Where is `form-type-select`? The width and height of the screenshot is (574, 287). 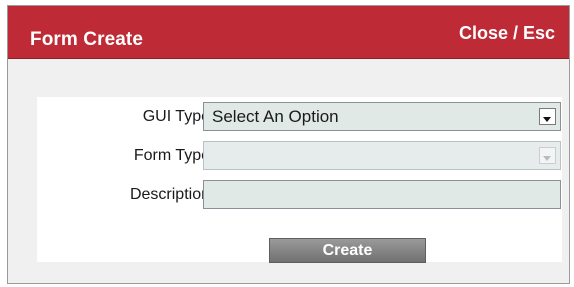
form-type-select is located at coordinates (382, 155).